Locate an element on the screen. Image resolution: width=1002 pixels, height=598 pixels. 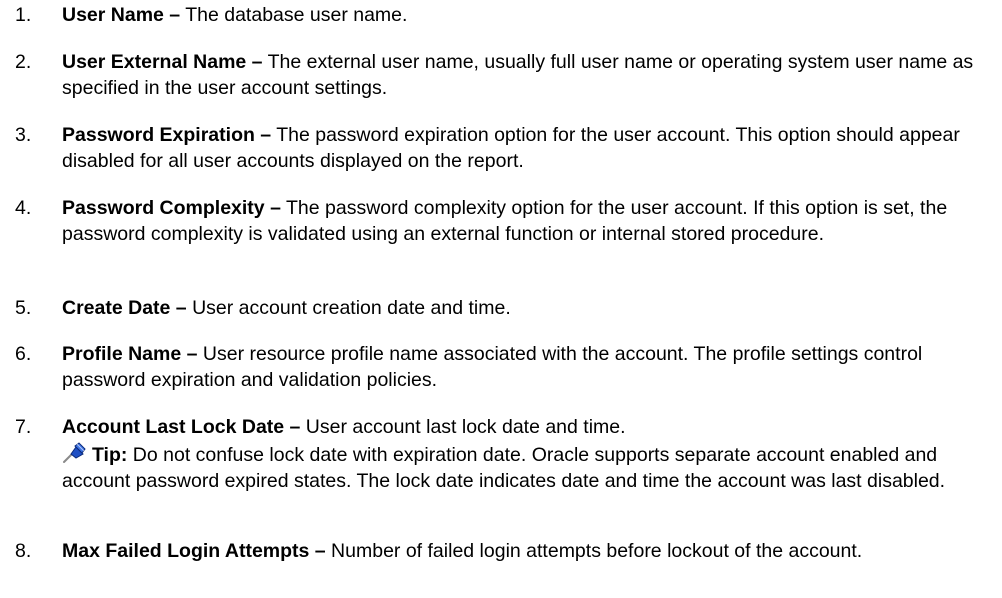
item-term: Max Failed Login Attempts – is located at coordinates (194, 551).